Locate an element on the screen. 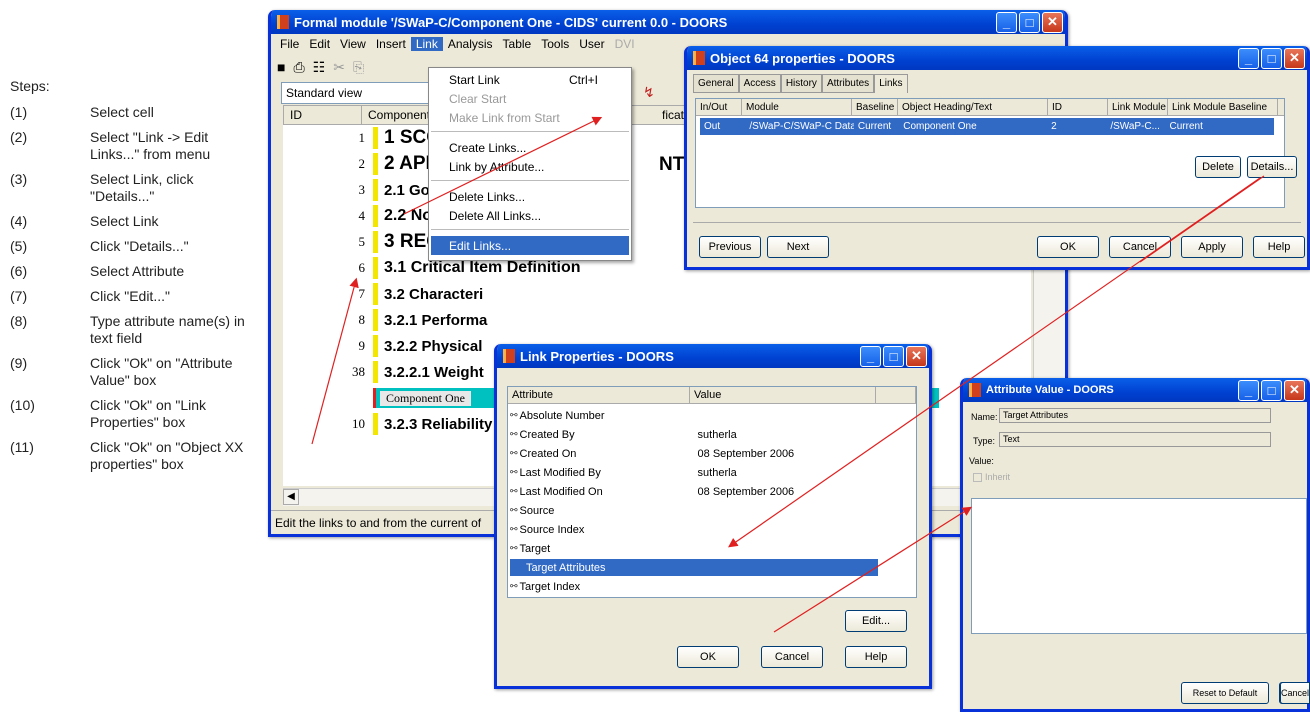 Image resolution: width=1310 pixels, height=712 pixels. row-id: 9 is located at coordinates (362, 345).